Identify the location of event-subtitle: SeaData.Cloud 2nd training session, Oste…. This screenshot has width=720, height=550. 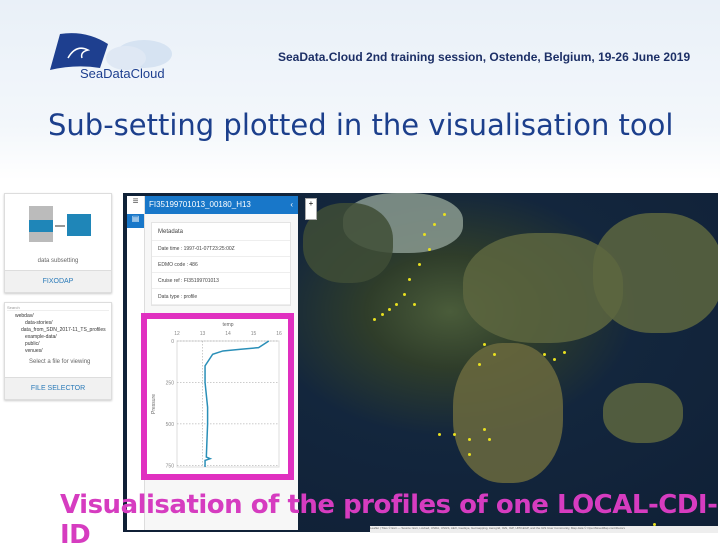
(484, 57).